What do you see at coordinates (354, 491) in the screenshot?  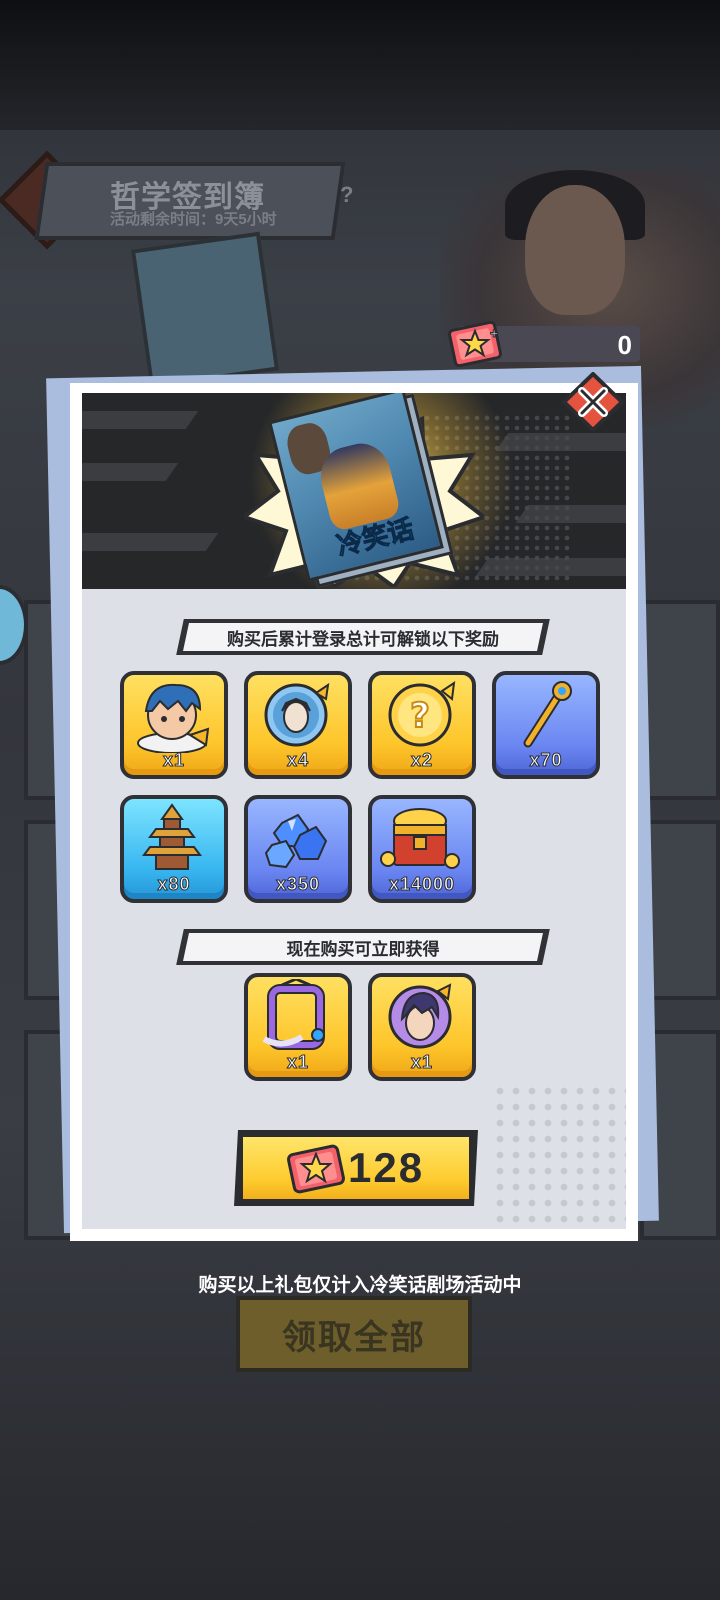 I see `popup-header-art: 冷笑话` at bounding box center [354, 491].